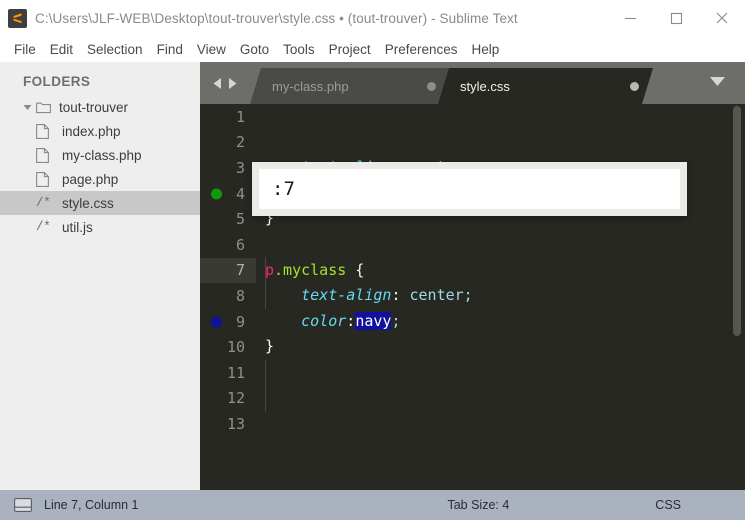 The image size is (745, 520). Describe the element at coordinates (351, 320) in the screenshot. I see `css-colon: :` at that location.